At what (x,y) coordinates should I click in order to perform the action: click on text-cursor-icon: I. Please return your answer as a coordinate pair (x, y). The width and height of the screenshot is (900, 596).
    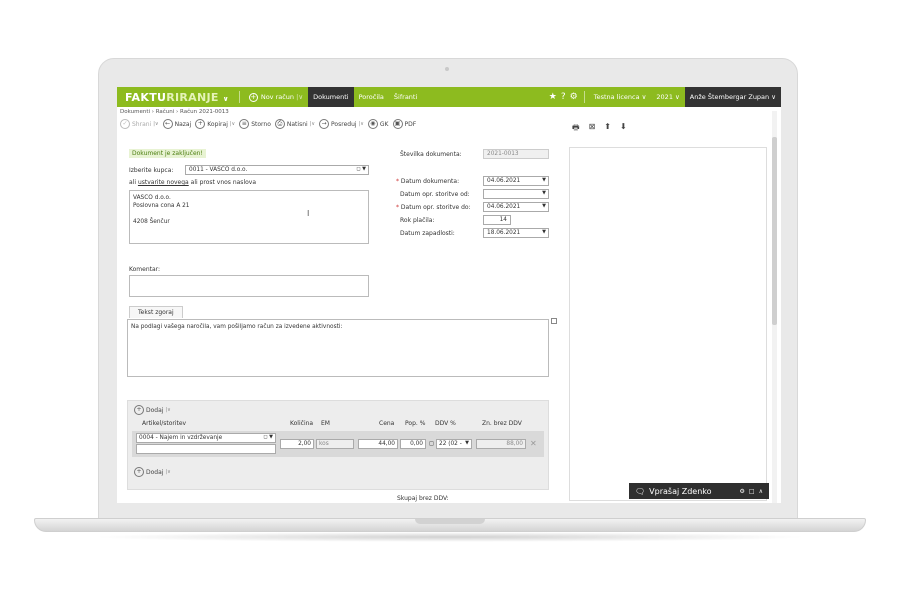
    Looking at the image, I should click on (308, 213).